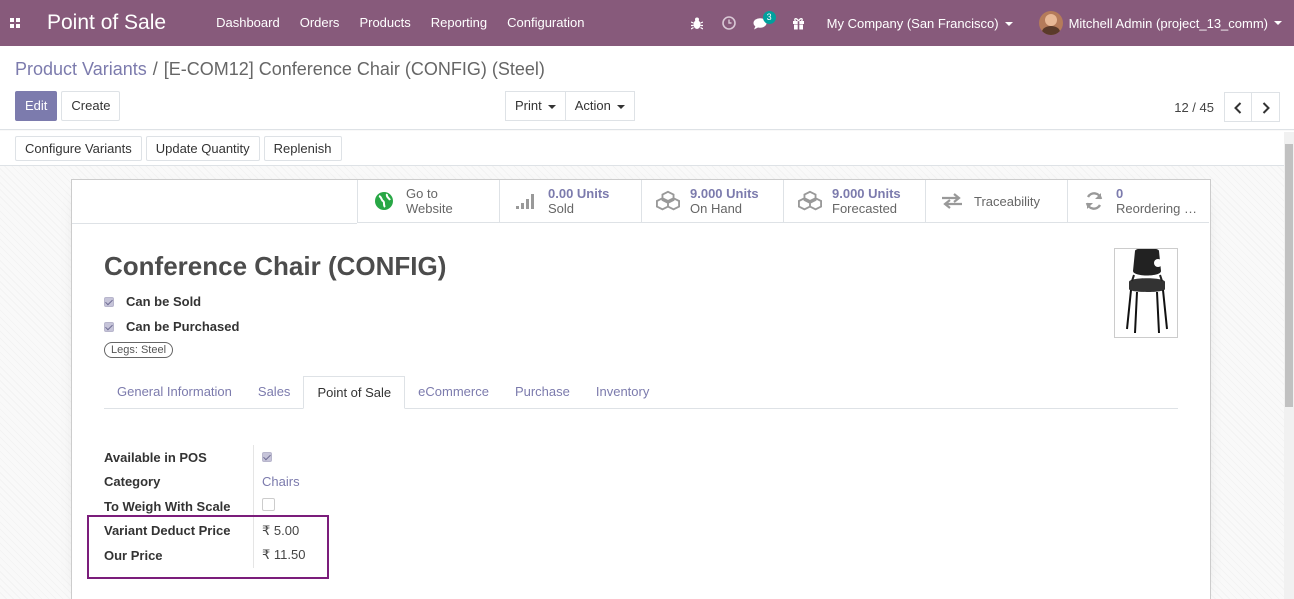 The height and width of the screenshot is (599, 1294). What do you see at coordinates (78, 148) in the screenshot?
I see `configure-variants-button: Configure Variants` at bounding box center [78, 148].